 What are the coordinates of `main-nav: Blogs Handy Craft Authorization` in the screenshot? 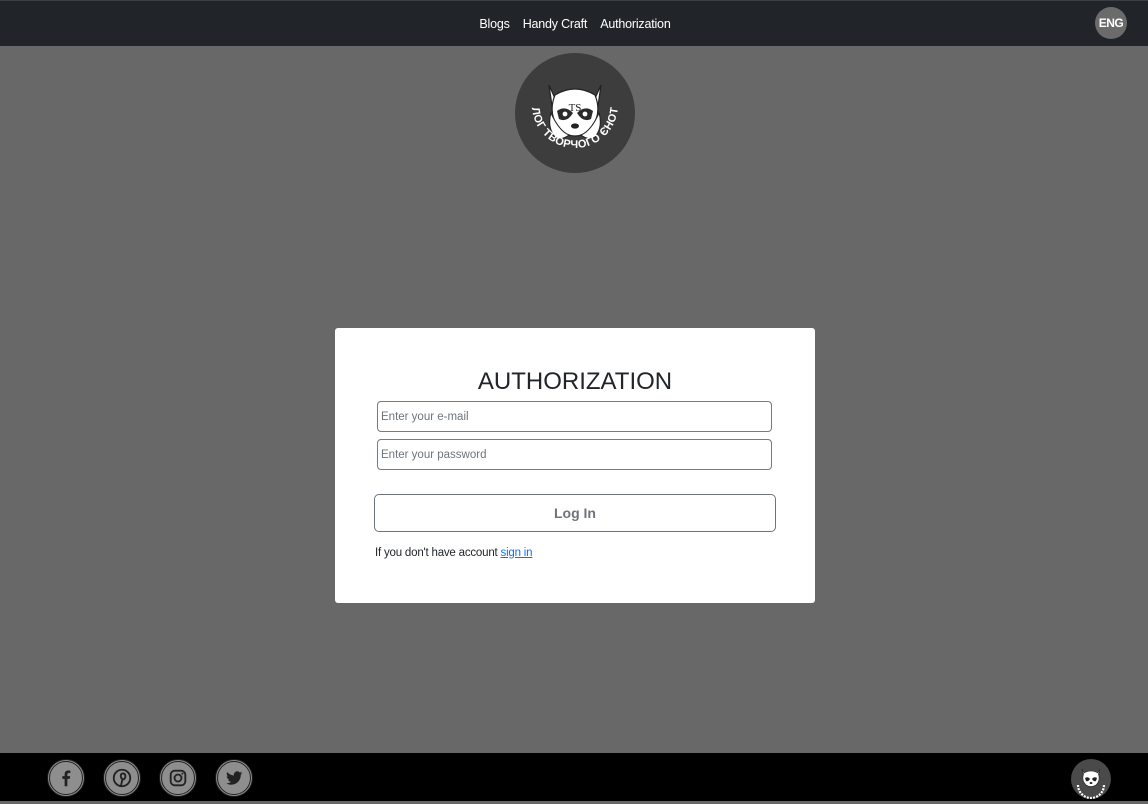 It's located at (574, 24).